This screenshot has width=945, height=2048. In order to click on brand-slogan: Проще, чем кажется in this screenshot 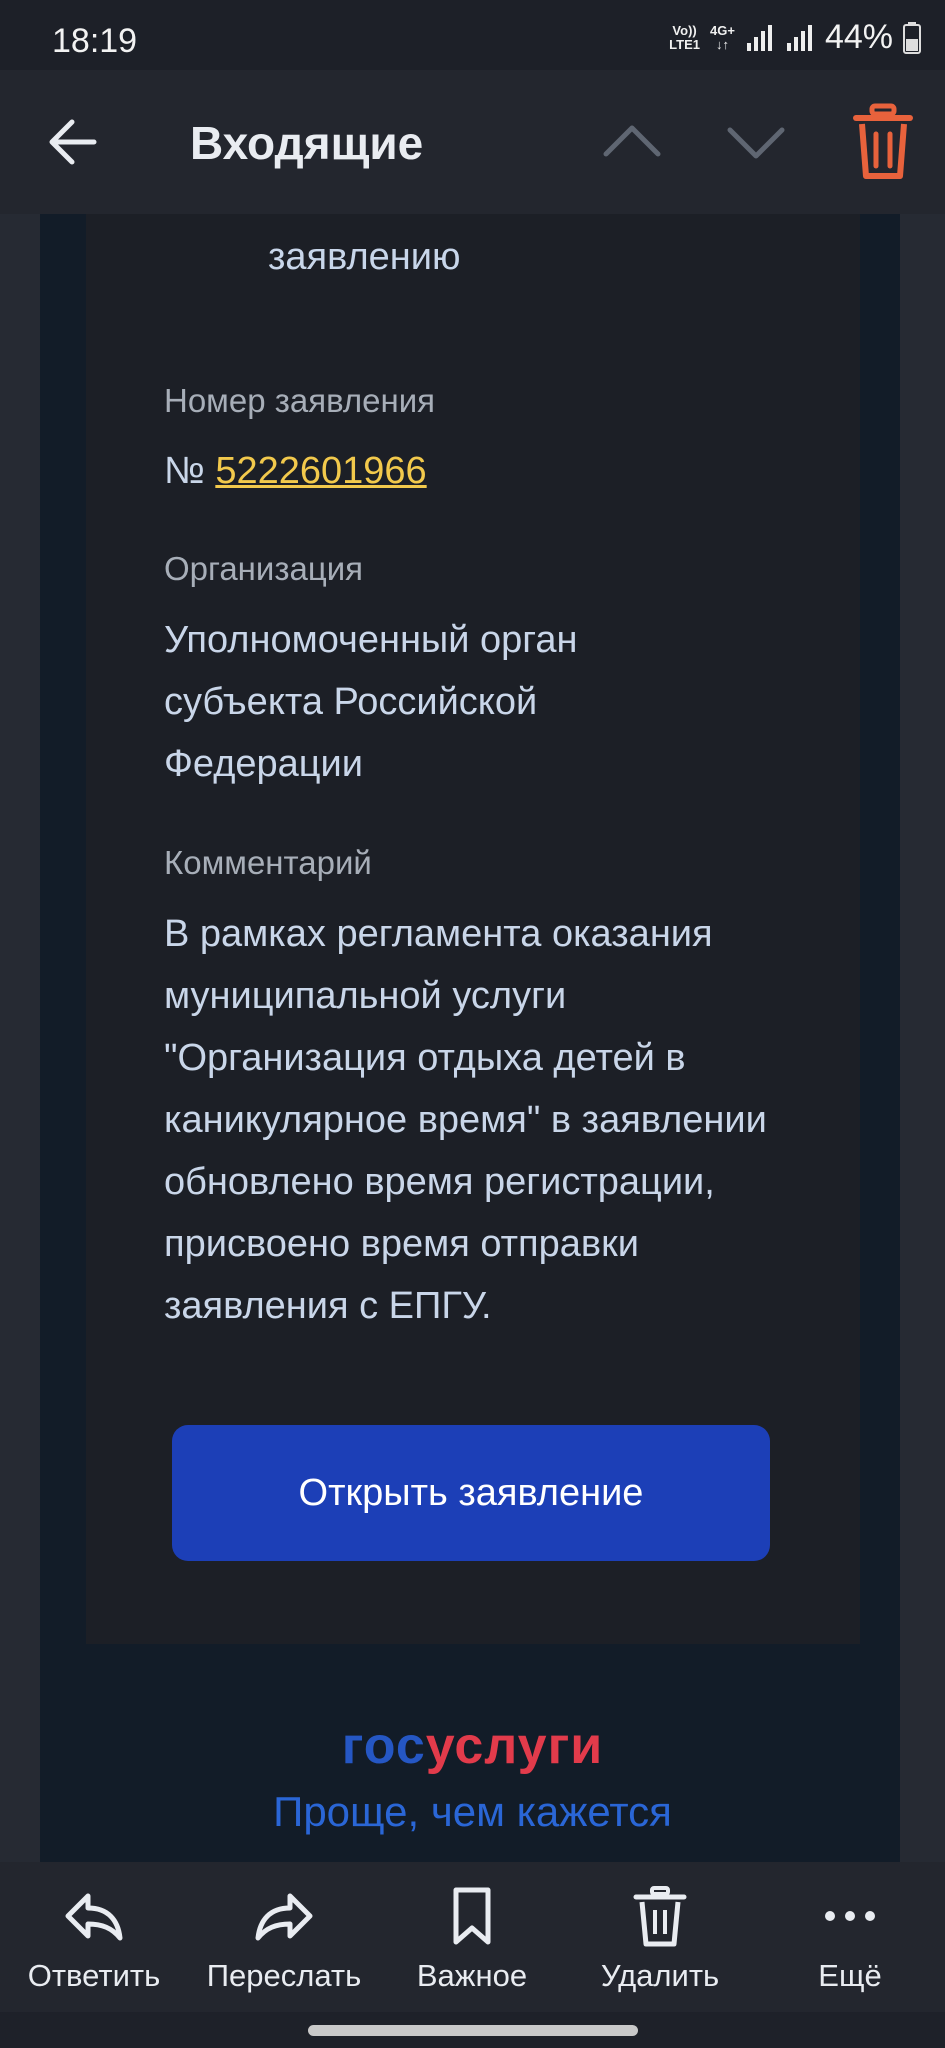, I will do `click(472, 1811)`.